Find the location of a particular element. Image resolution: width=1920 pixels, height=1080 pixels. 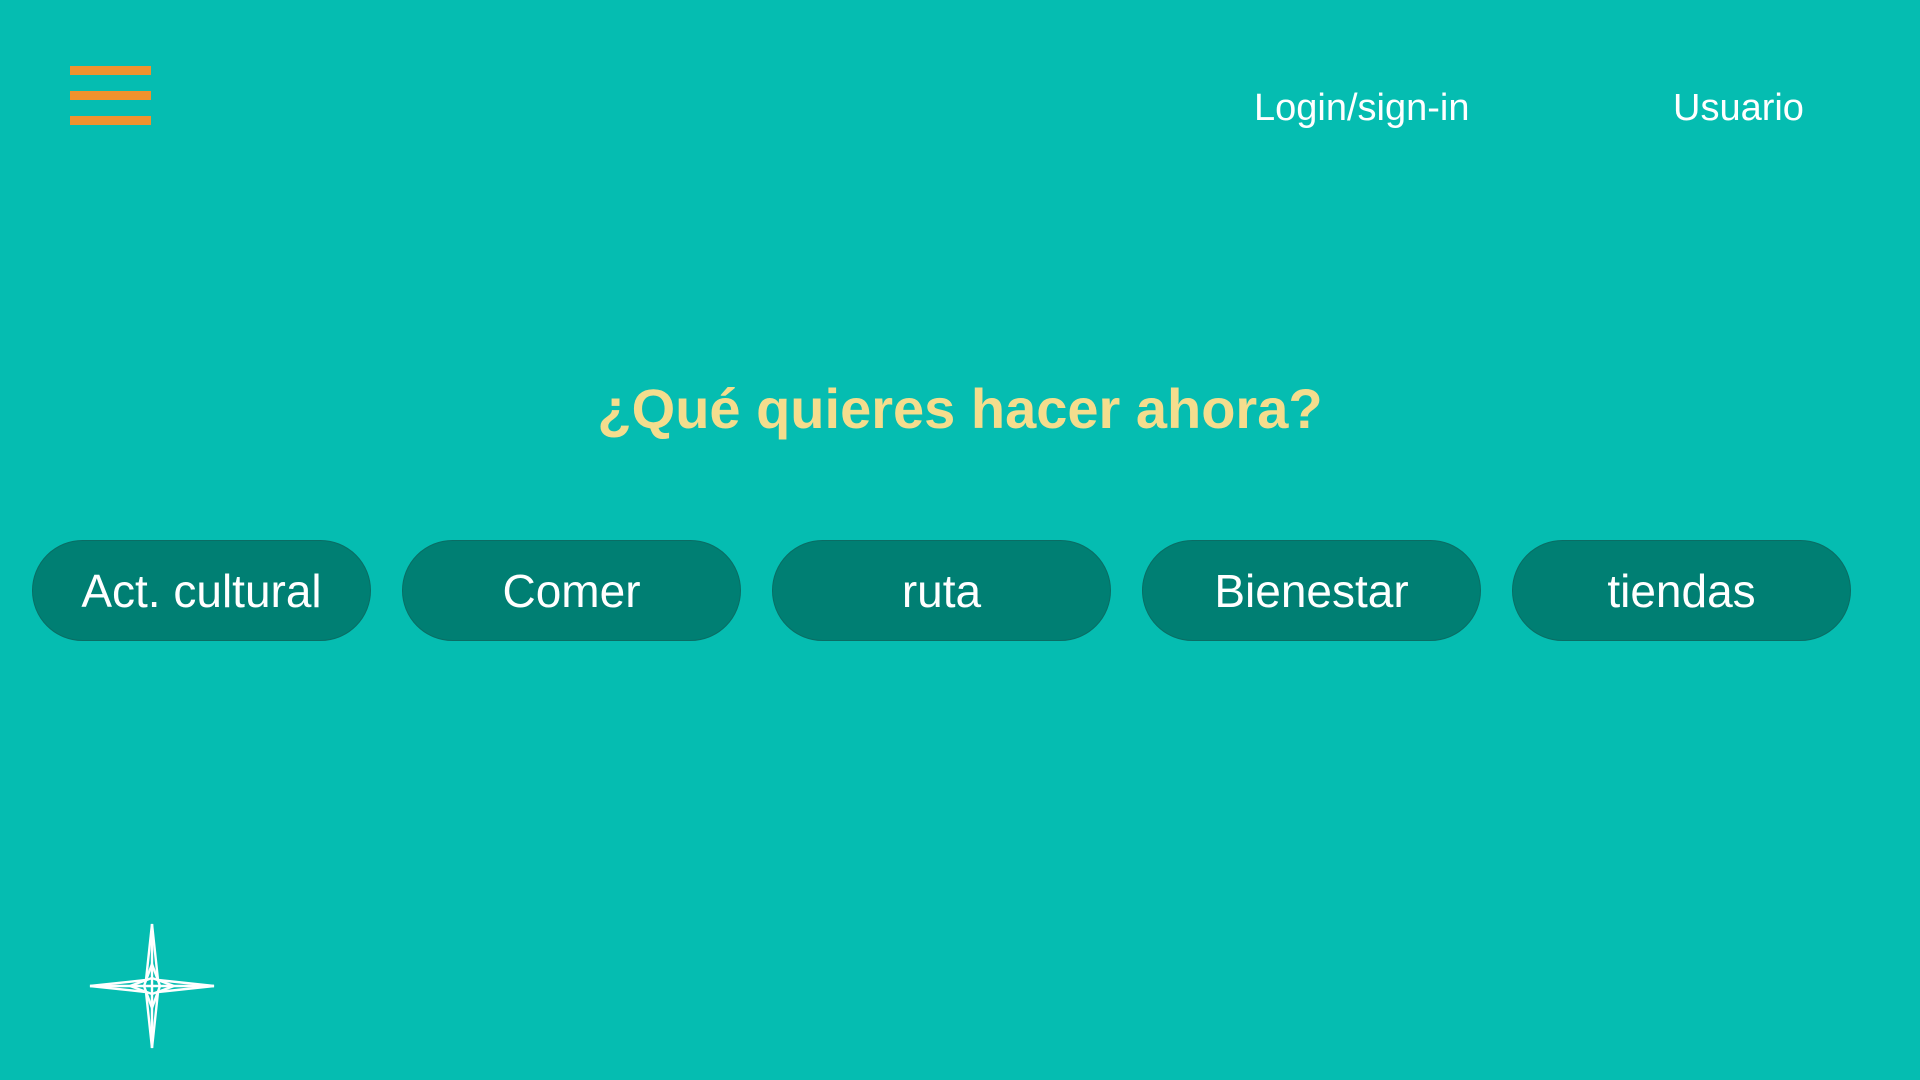

page-title: ¿Qué quieres hacer ahora? is located at coordinates (960, 408).